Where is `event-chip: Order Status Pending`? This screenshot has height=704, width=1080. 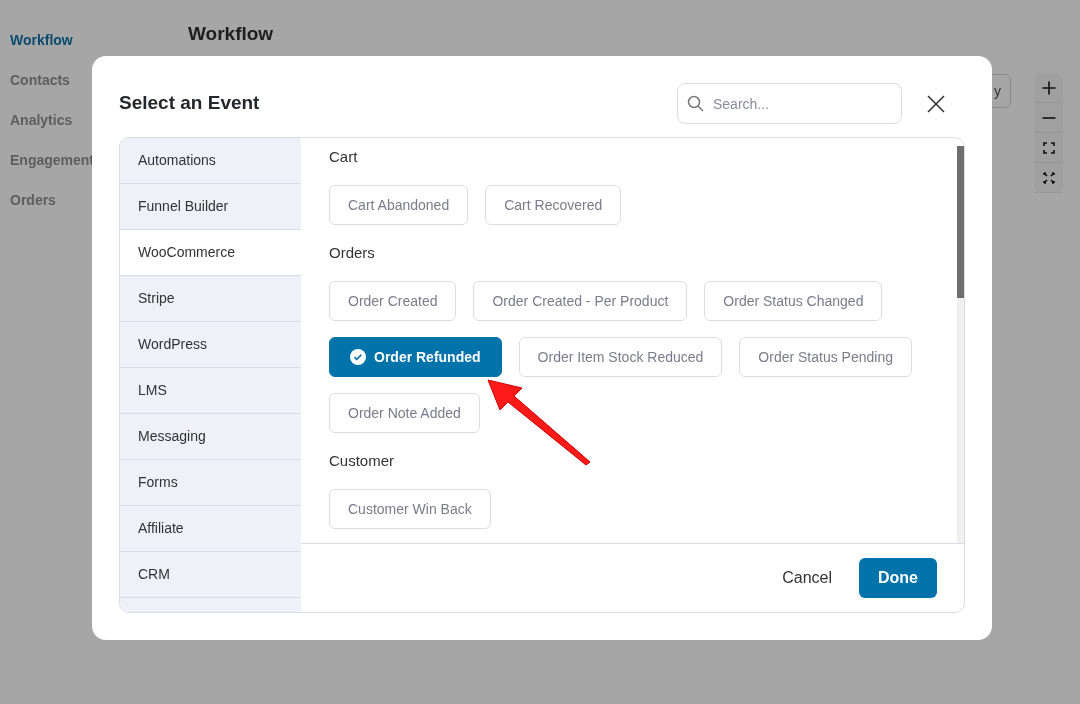 event-chip: Order Status Pending is located at coordinates (825, 357).